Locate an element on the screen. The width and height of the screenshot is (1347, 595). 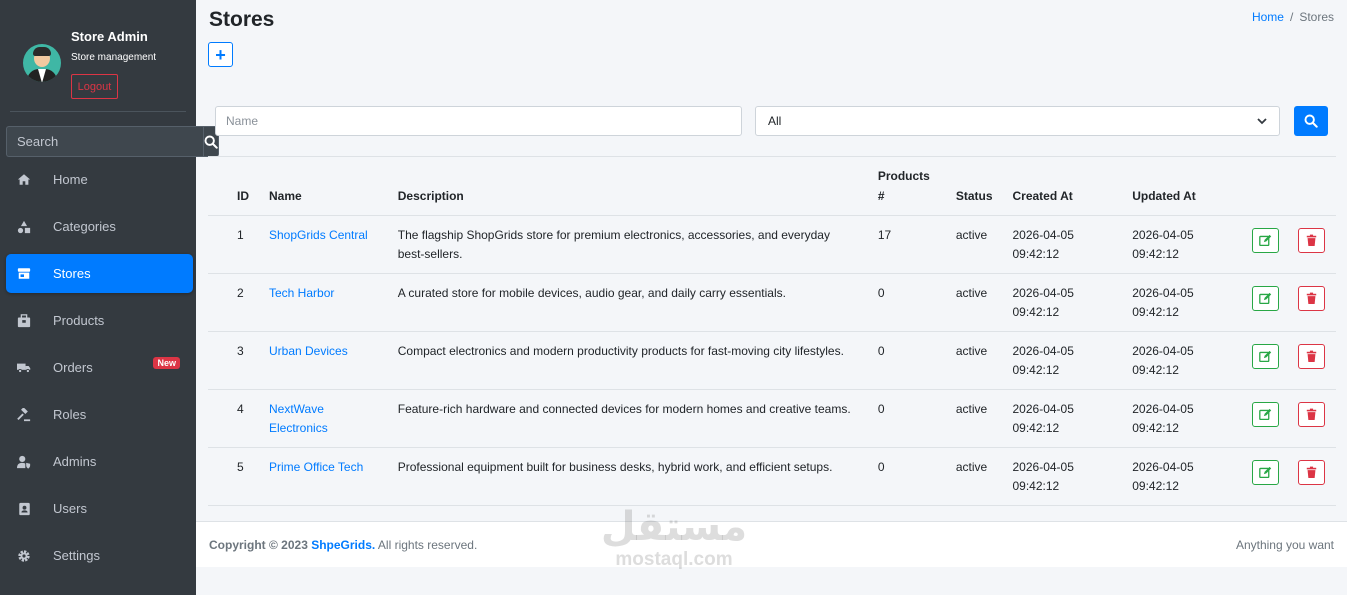
name-filter-input is located at coordinates (478, 121).